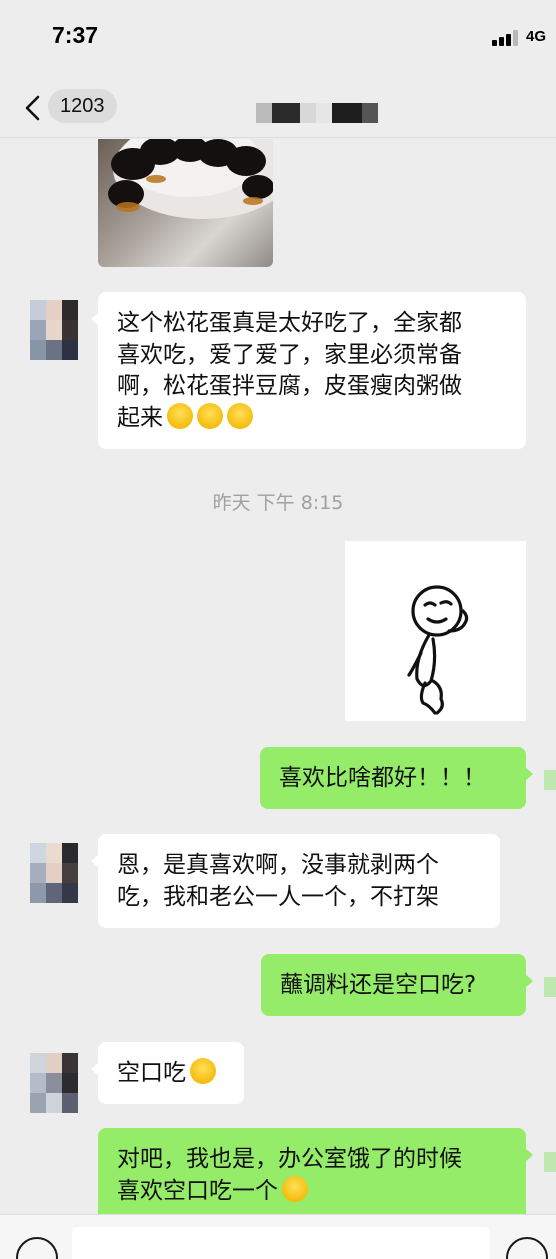 The height and width of the screenshot is (1259, 556). I want to click on status-time: 7:37, so click(75, 35).